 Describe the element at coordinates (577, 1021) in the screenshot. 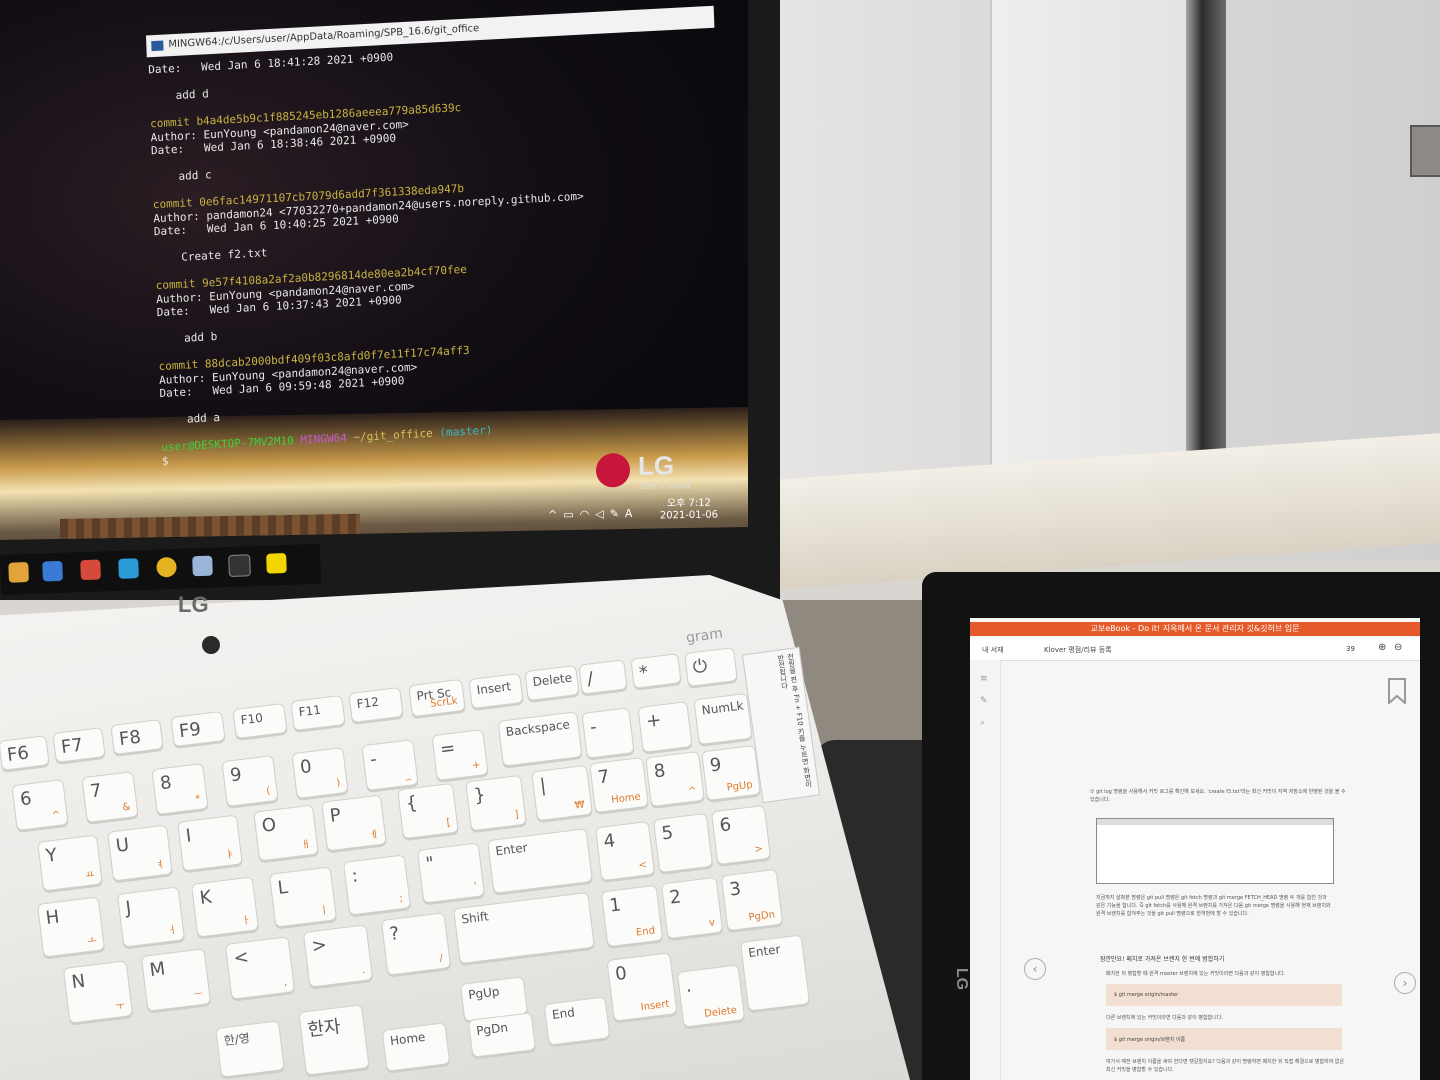

I see `key-end: End` at that location.